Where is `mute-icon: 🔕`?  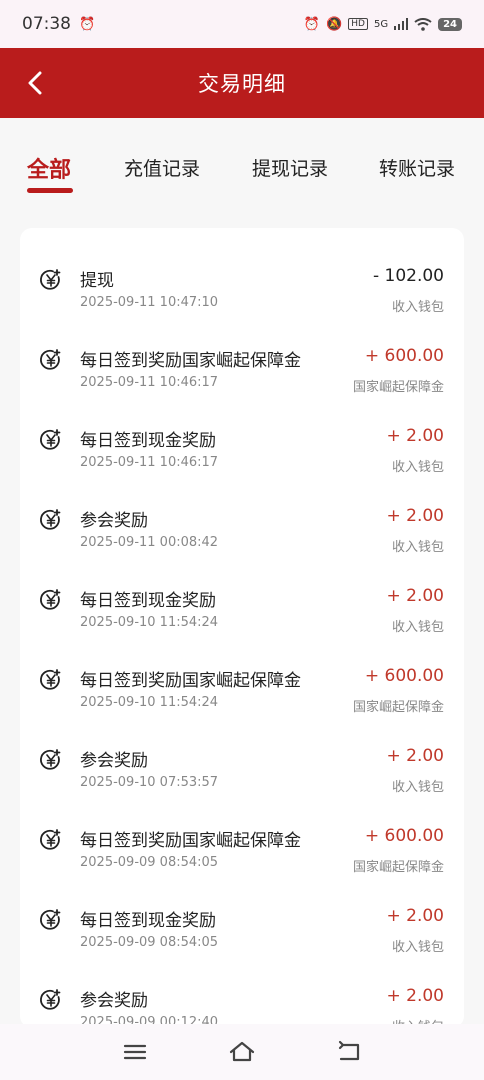
mute-icon: 🔕 is located at coordinates (334, 24).